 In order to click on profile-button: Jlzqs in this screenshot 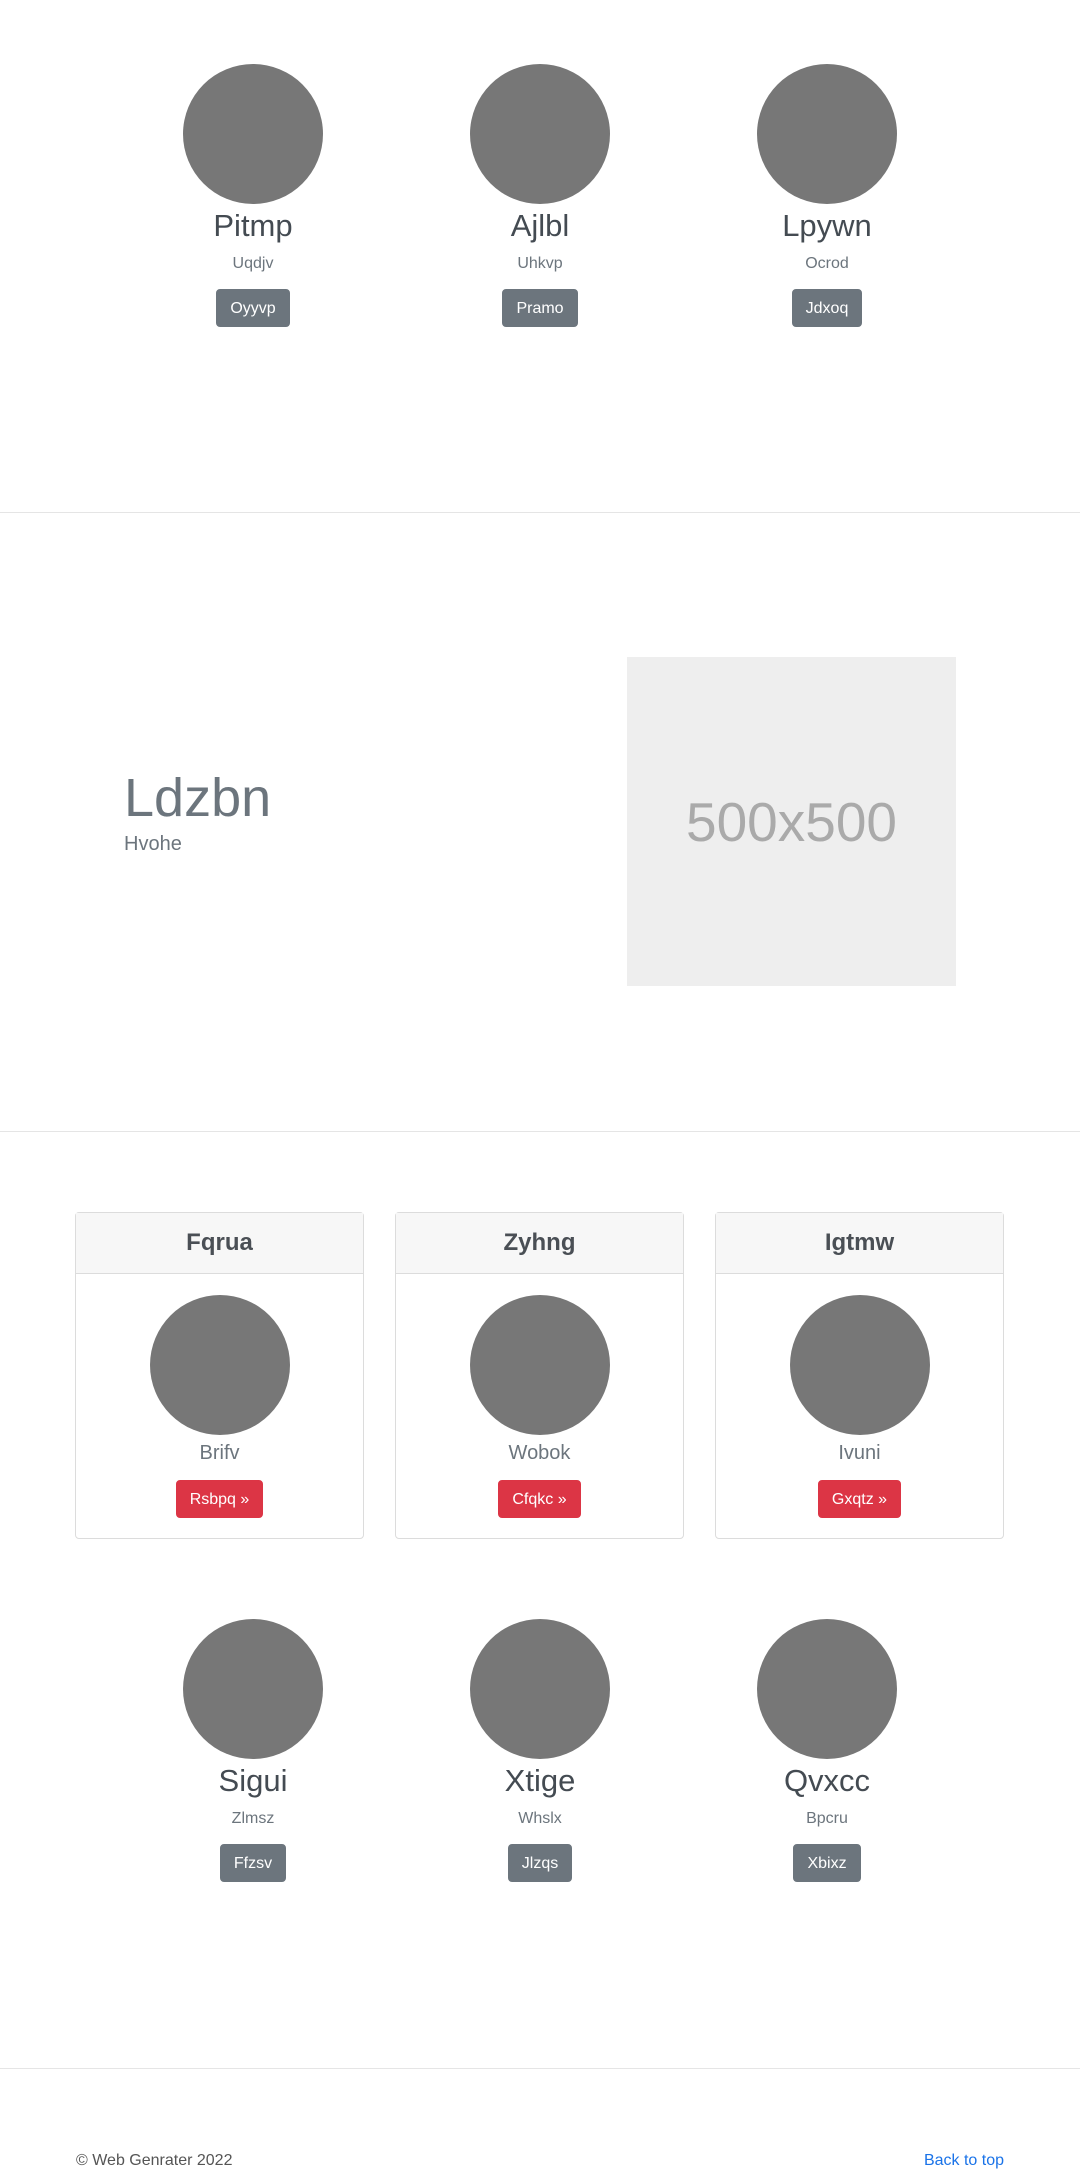, I will do `click(540, 1863)`.